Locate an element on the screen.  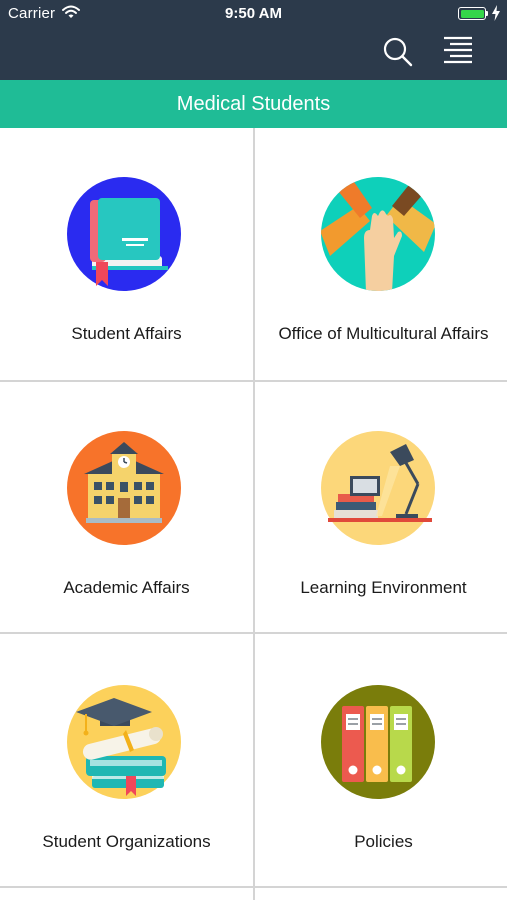
menu-button is located at coordinates (458, 52).